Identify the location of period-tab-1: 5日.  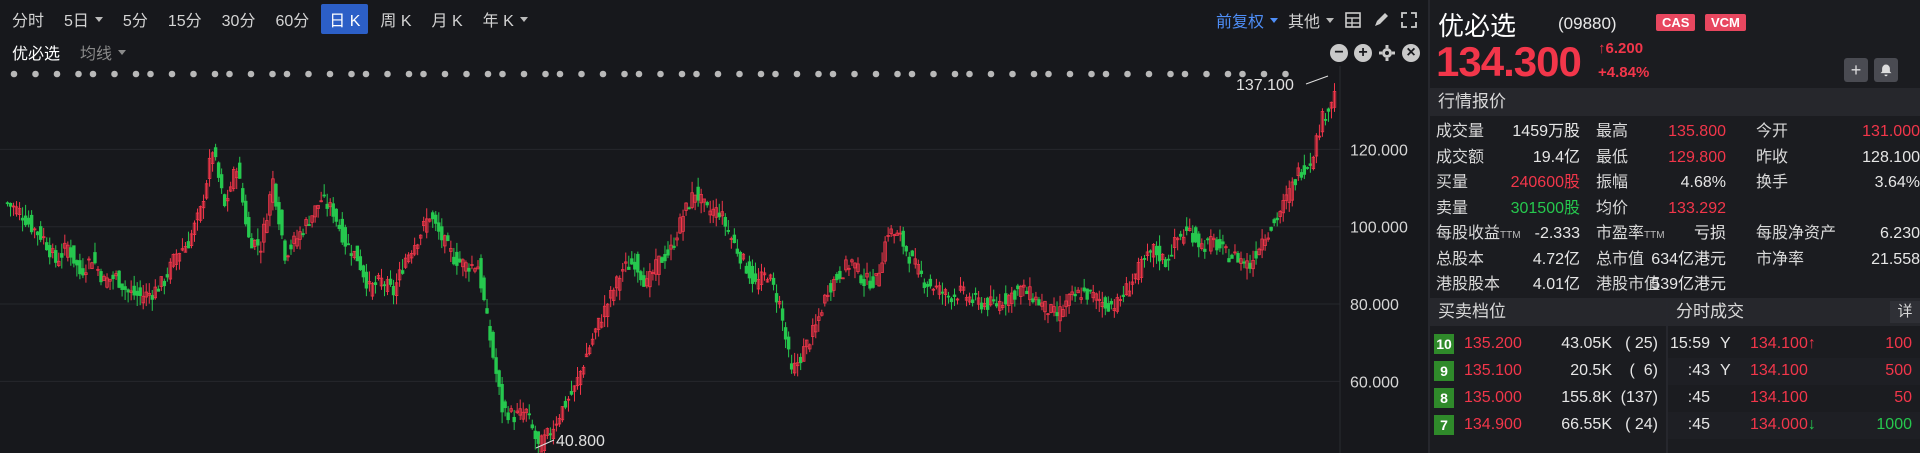
(83, 19).